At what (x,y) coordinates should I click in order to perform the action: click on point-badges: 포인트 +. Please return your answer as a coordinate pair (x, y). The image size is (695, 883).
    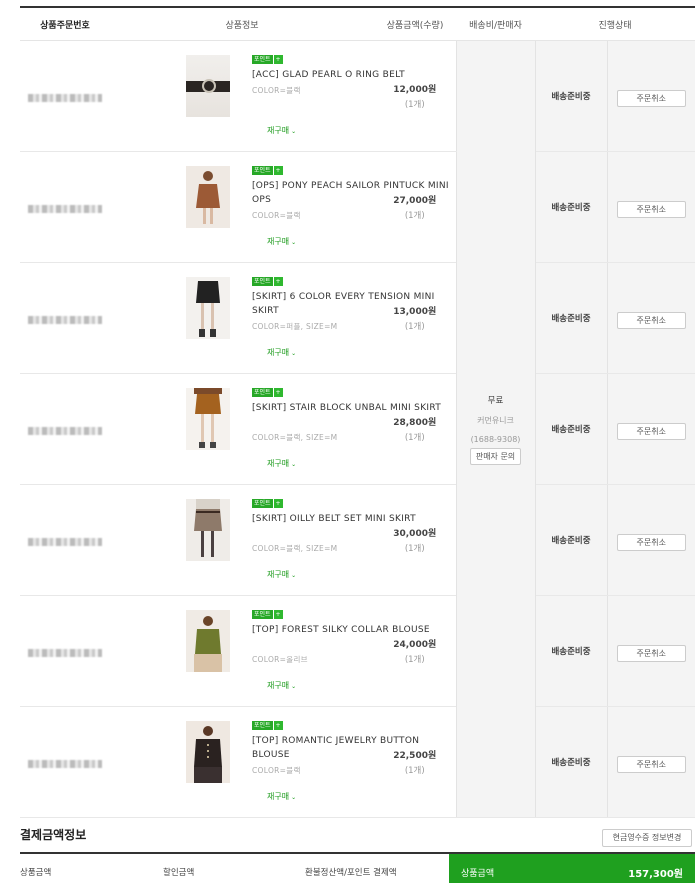
    Looking at the image, I should click on (267, 615).